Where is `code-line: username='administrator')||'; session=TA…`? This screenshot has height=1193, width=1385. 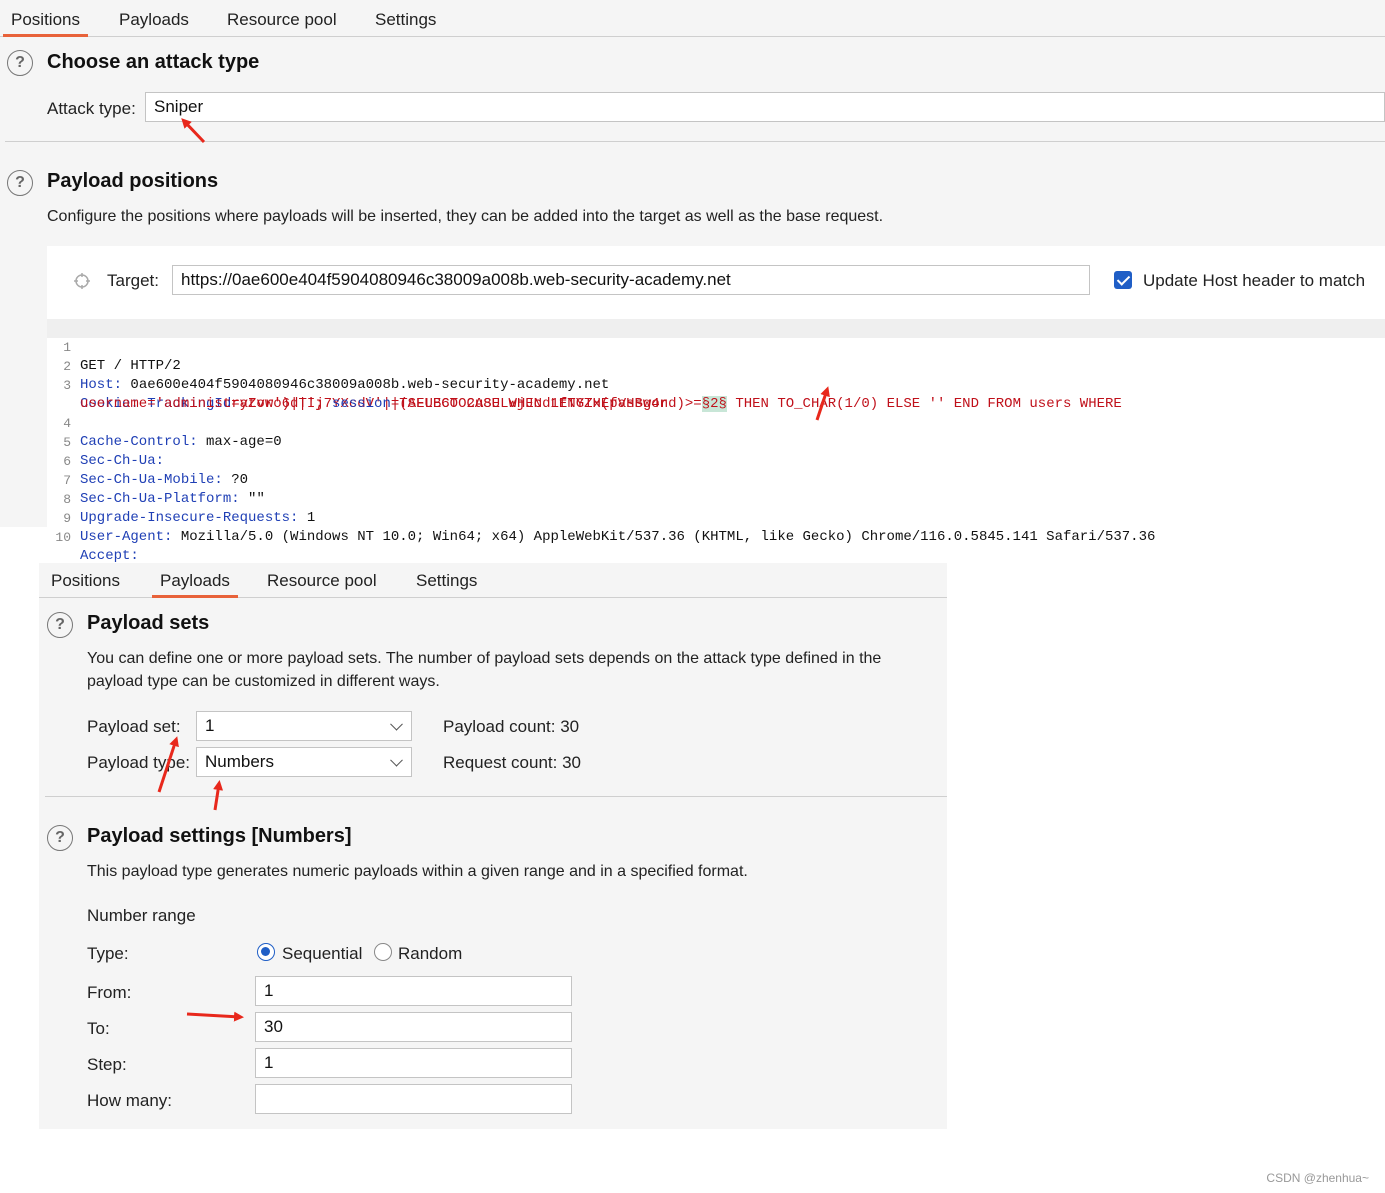 code-line: username='administrator')||'; session=TA… is located at coordinates (716, 394).